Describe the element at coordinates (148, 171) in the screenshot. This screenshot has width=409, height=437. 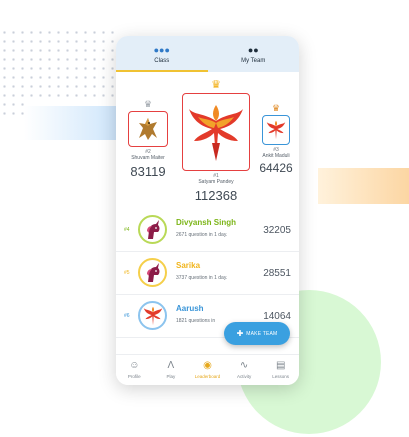
I see `player-score: 83119` at that location.